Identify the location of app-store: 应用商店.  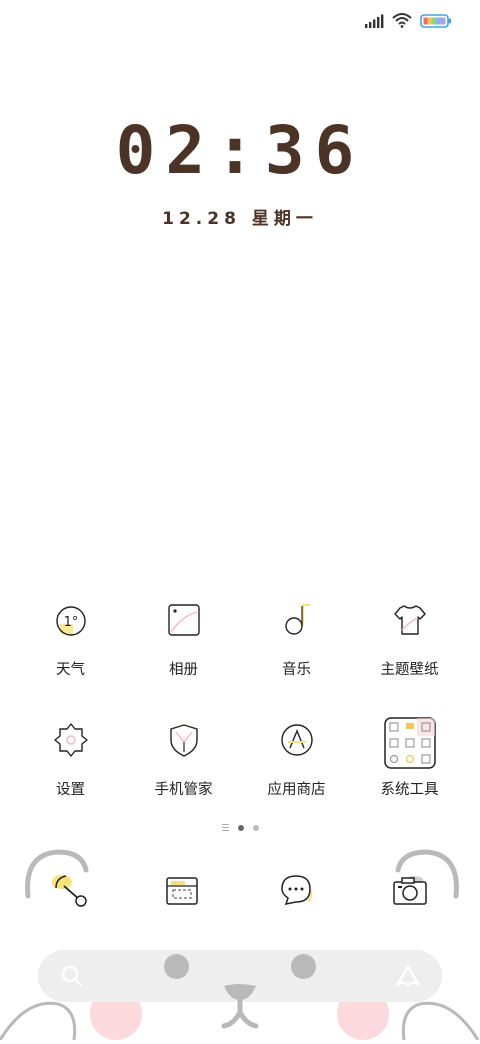
(296, 757).